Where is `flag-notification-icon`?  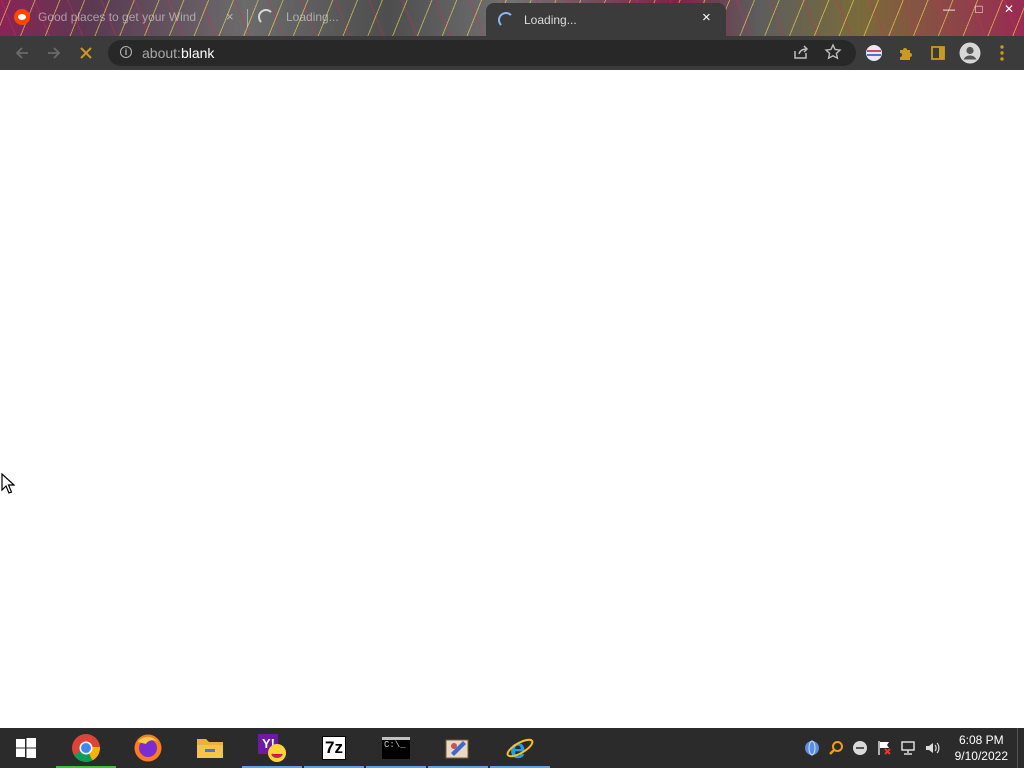
flag-notification-icon is located at coordinates (884, 748).